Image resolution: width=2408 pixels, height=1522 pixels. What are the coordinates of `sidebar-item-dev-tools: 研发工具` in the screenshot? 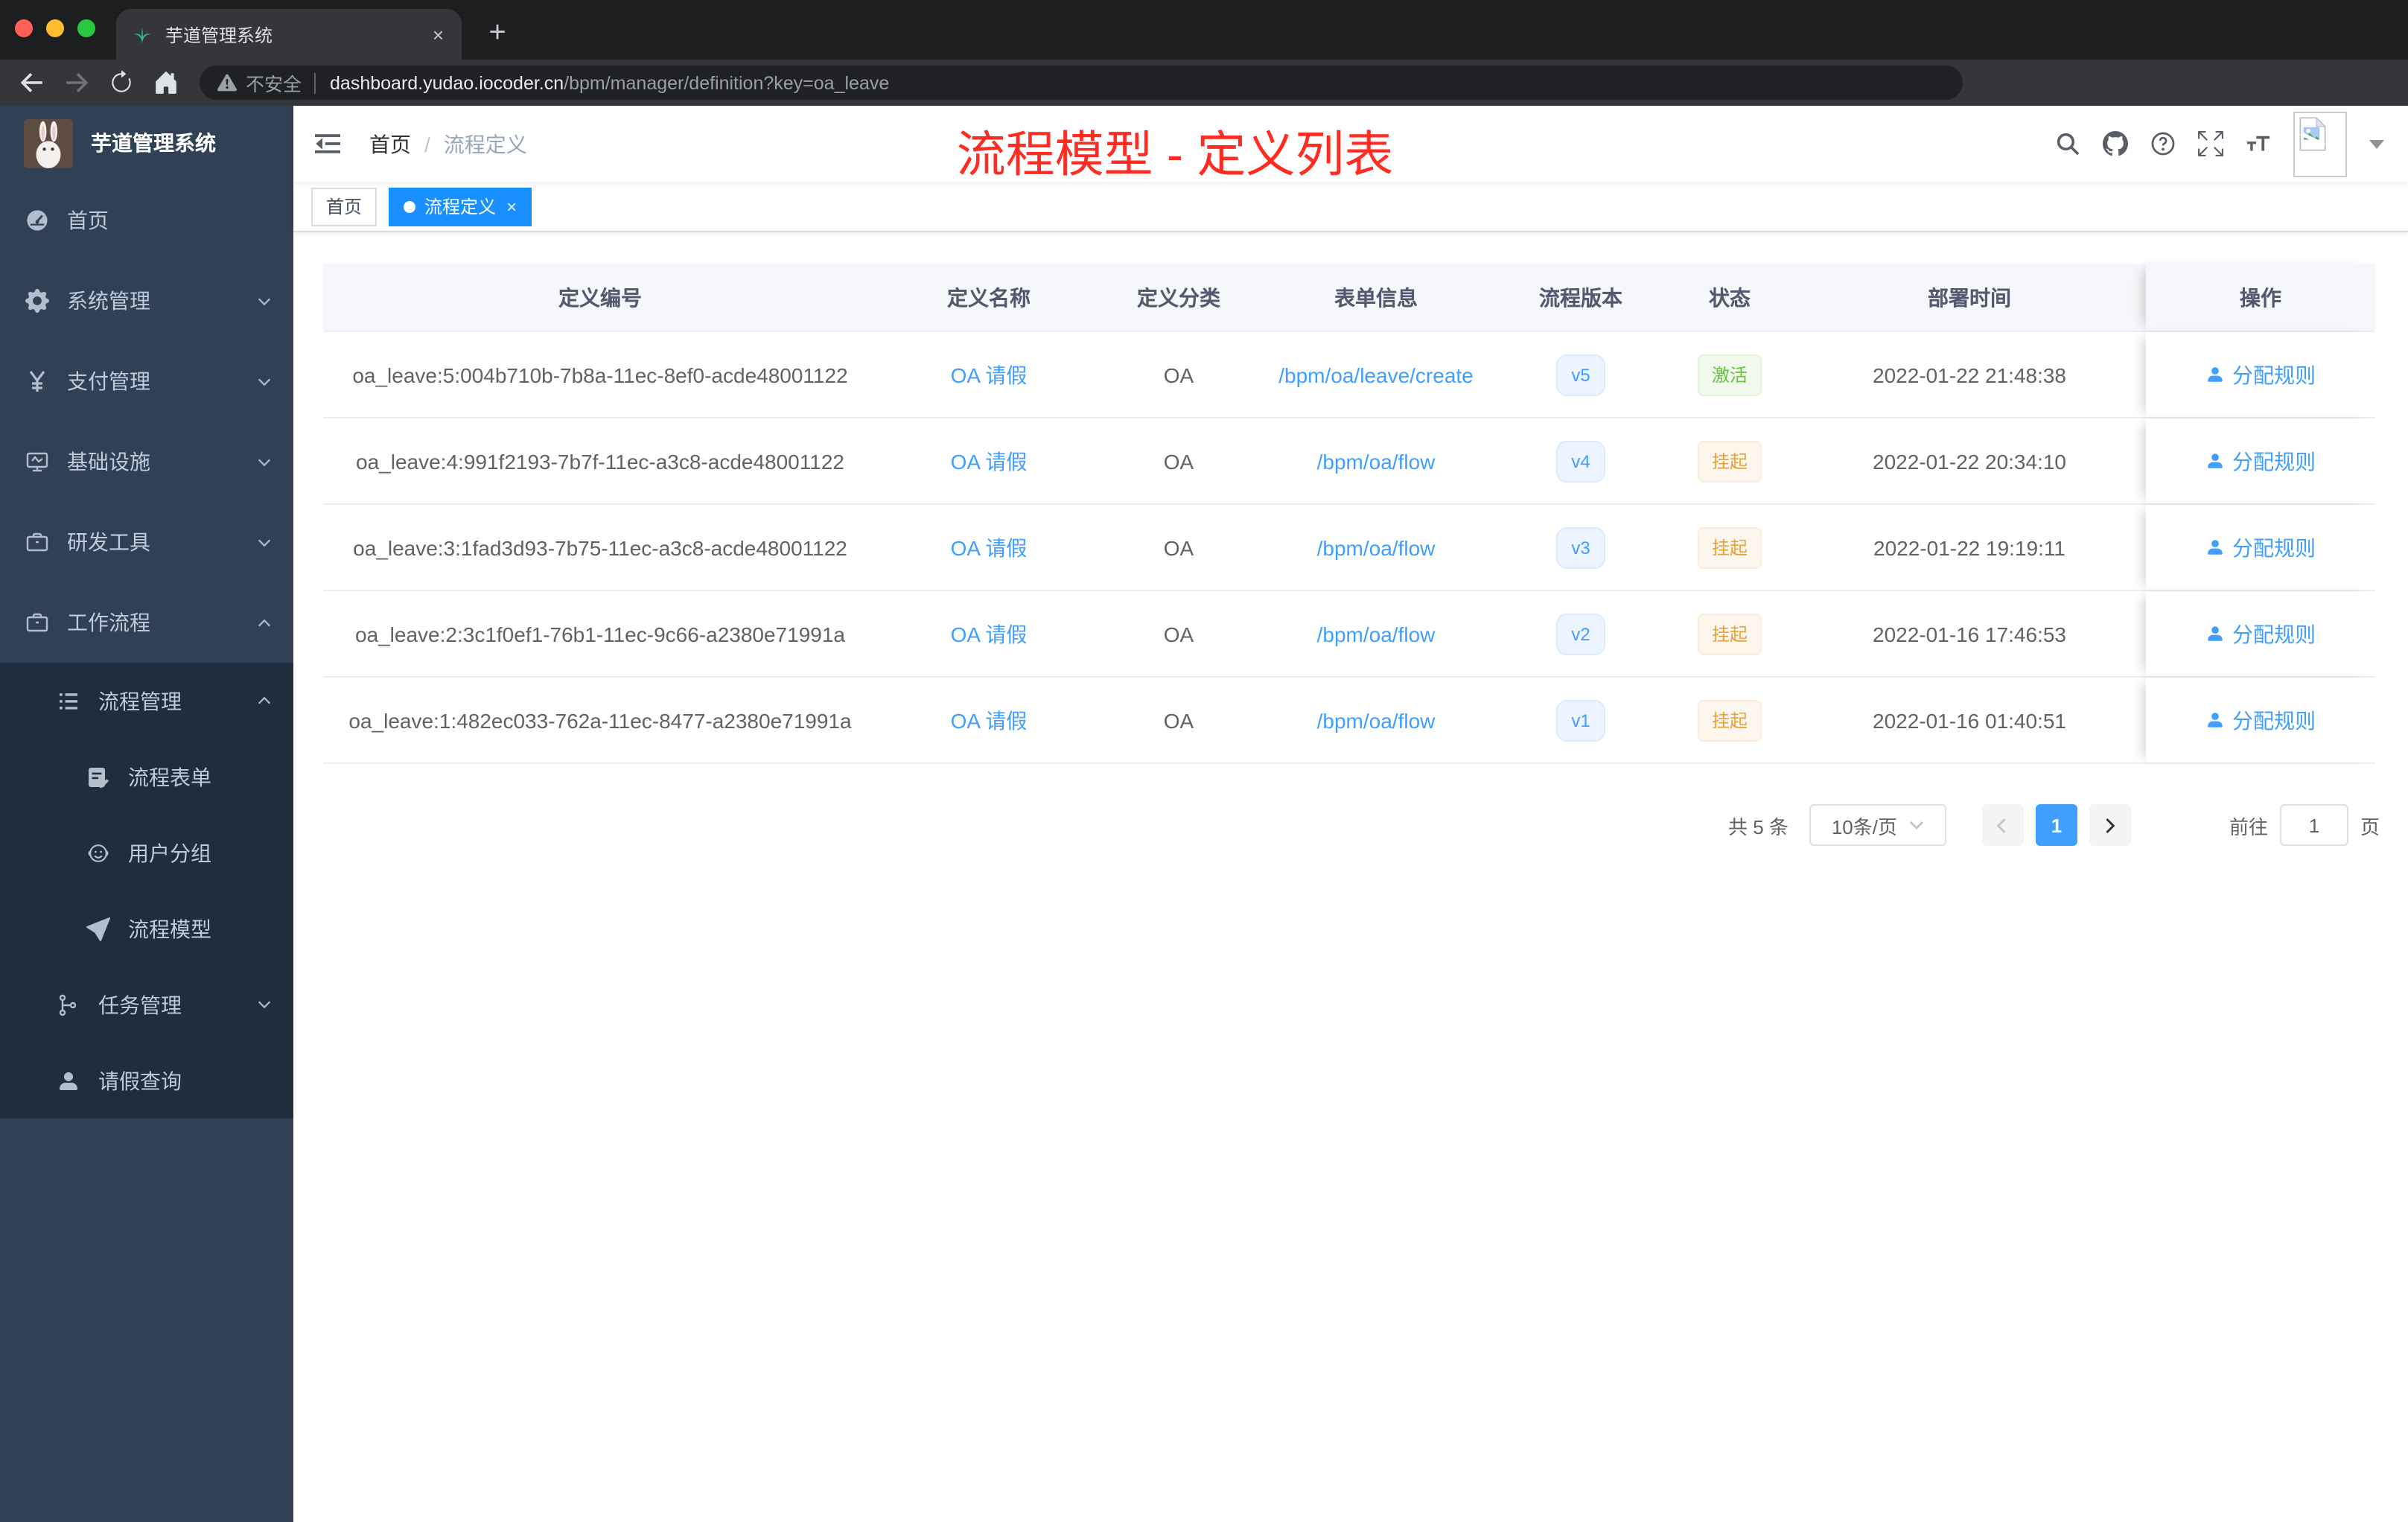 It's located at (146, 542).